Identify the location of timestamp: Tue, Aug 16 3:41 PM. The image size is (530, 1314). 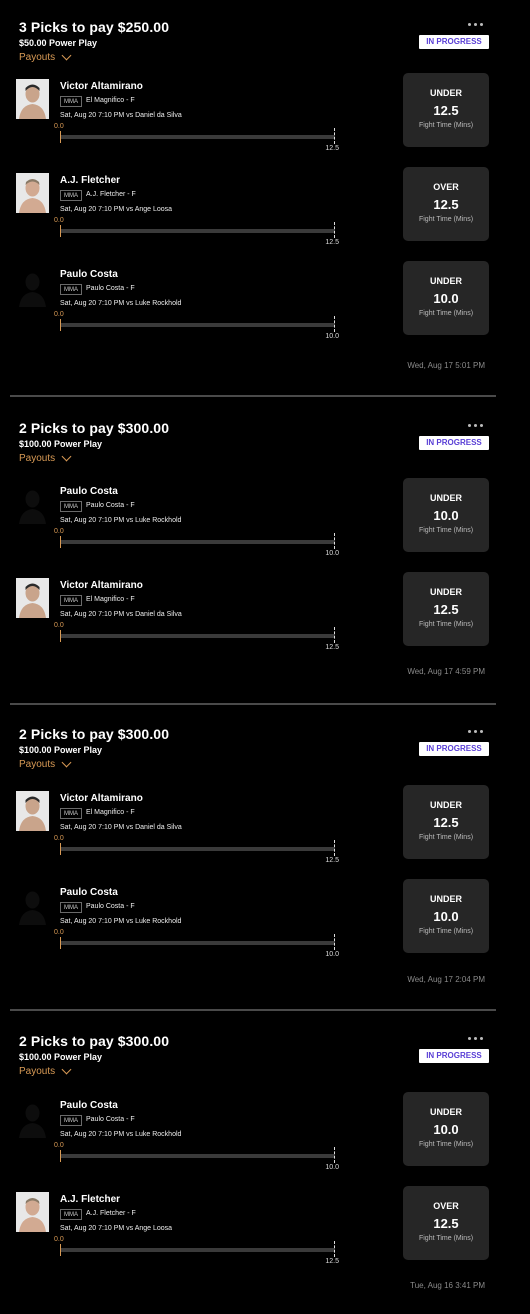
(447, 1285).